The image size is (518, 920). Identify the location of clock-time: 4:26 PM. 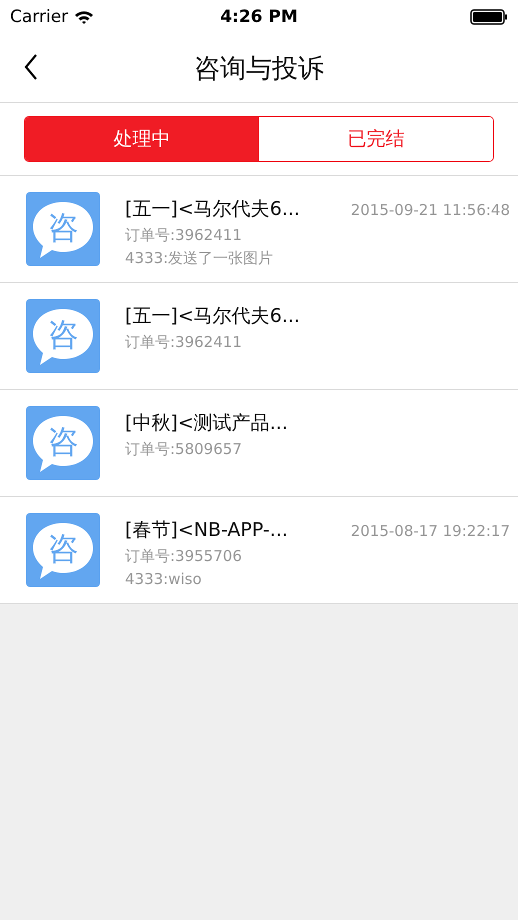
(259, 17).